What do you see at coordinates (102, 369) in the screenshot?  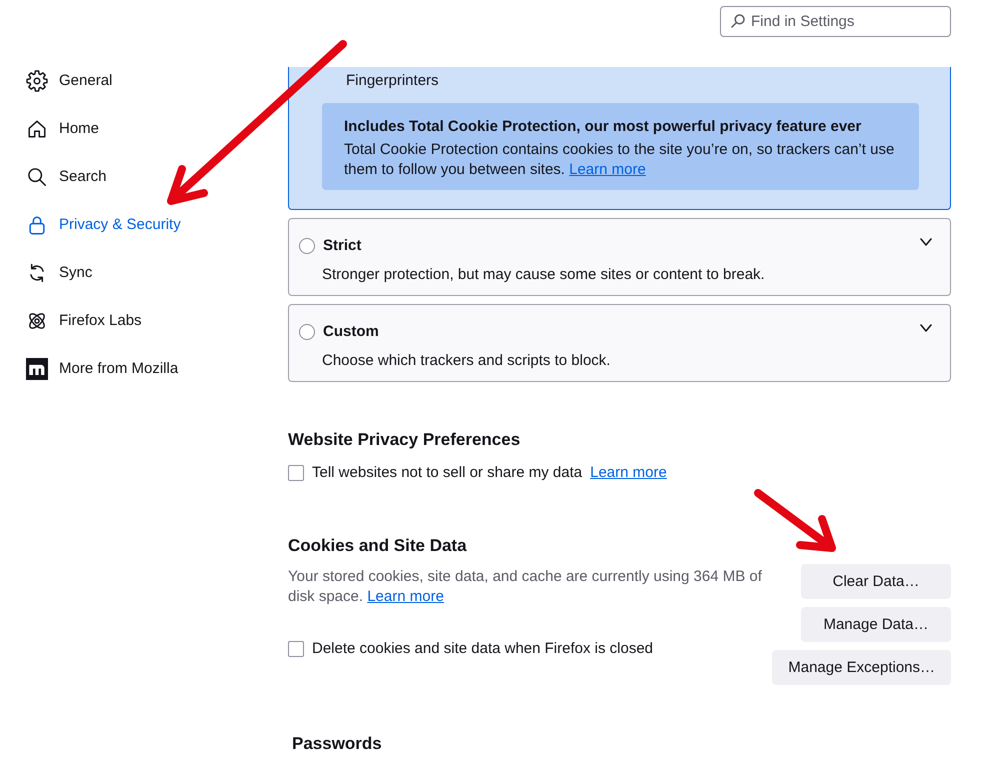 I see `sidebar-item: More from Mozilla` at bounding box center [102, 369].